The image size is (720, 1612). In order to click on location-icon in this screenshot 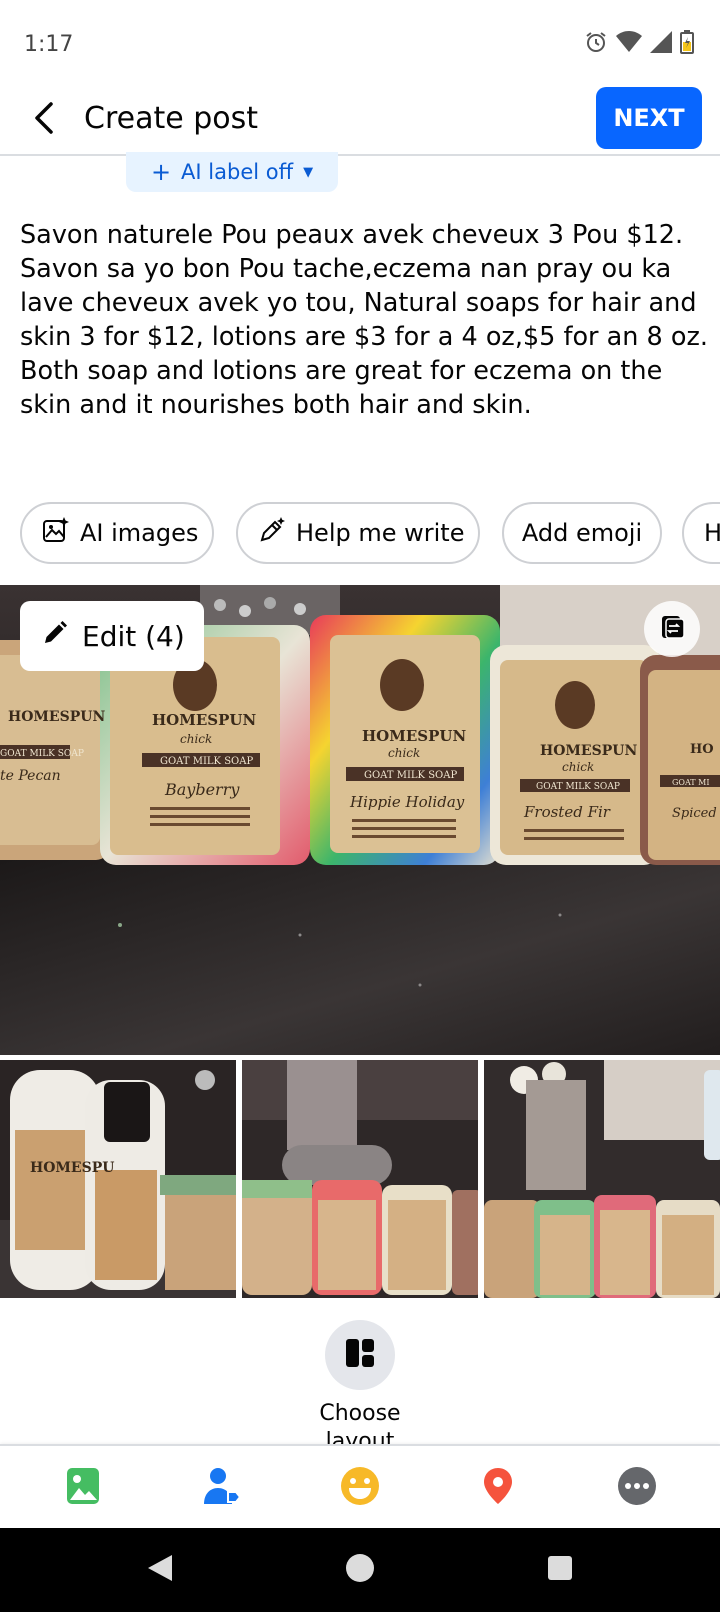, I will do `click(498, 1488)`.